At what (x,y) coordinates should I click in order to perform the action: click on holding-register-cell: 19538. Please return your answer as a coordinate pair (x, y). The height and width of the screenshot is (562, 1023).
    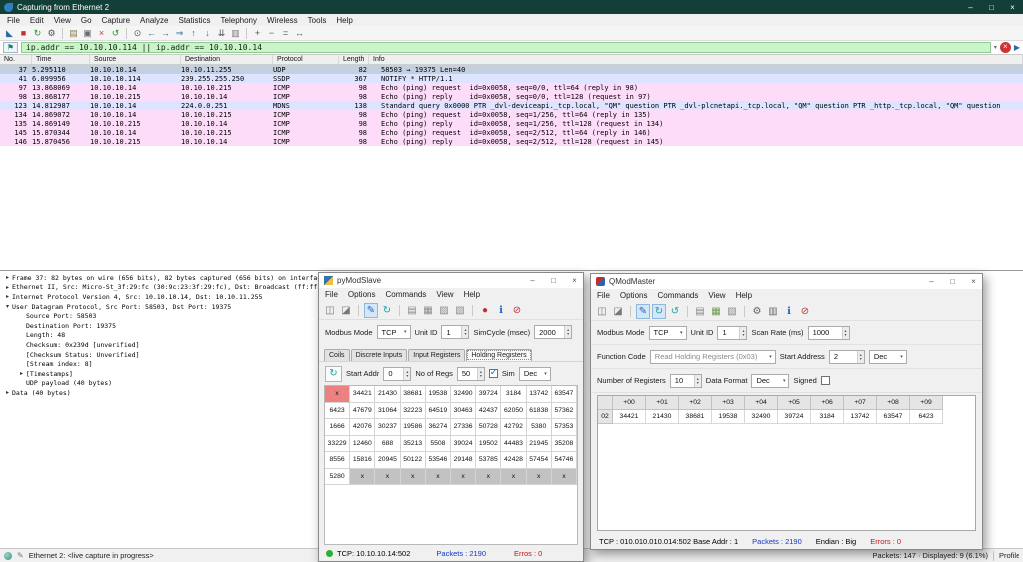
    Looking at the image, I should click on (438, 394).